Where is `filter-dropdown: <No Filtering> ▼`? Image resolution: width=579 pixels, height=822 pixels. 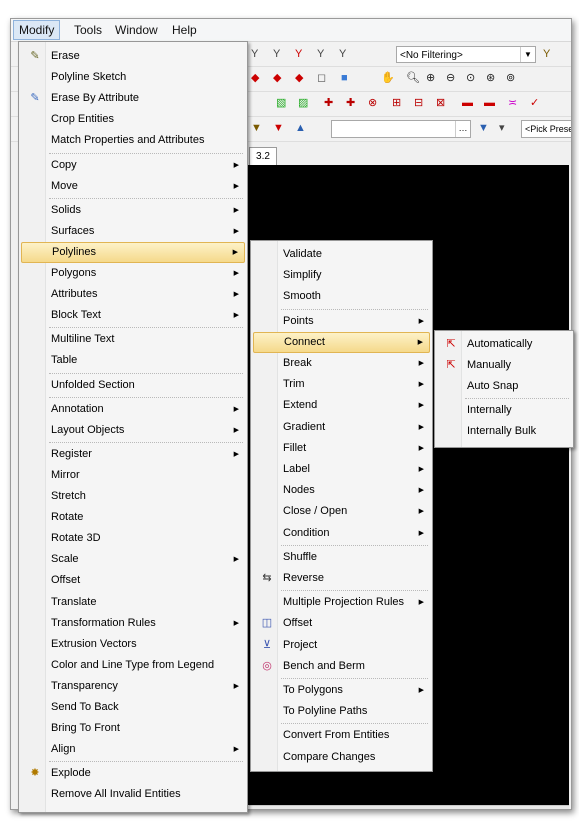
filter-dropdown: <No Filtering> ▼ is located at coordinates (466, 54).